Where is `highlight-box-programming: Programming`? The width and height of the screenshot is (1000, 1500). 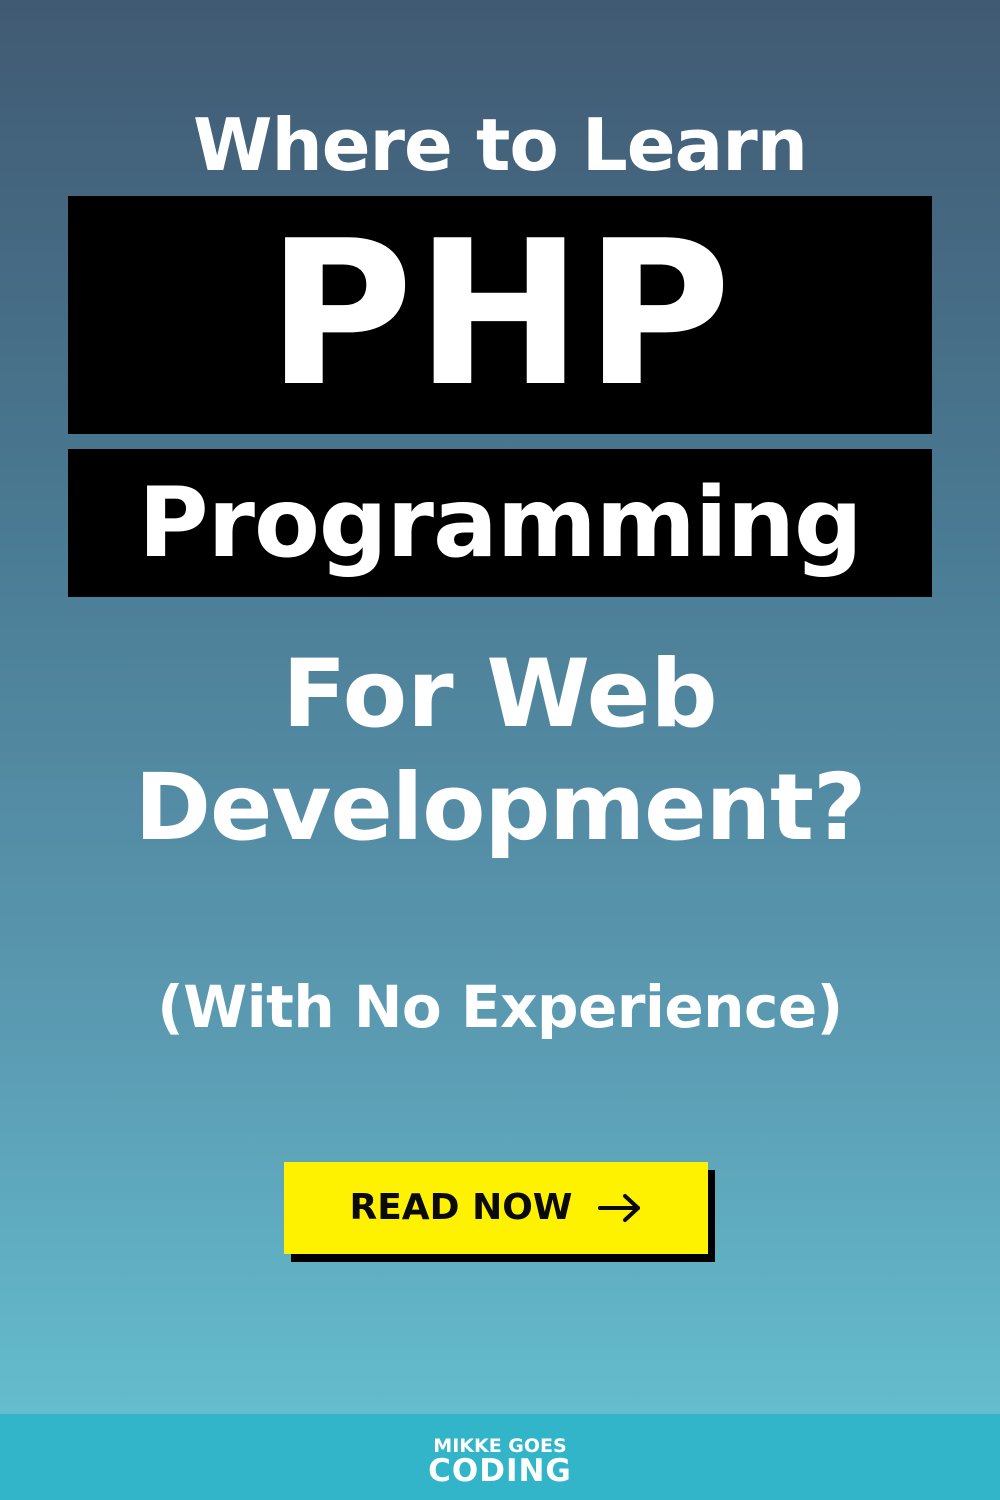 highlight-box-programming: Programming is located at coordinates (500, 523).